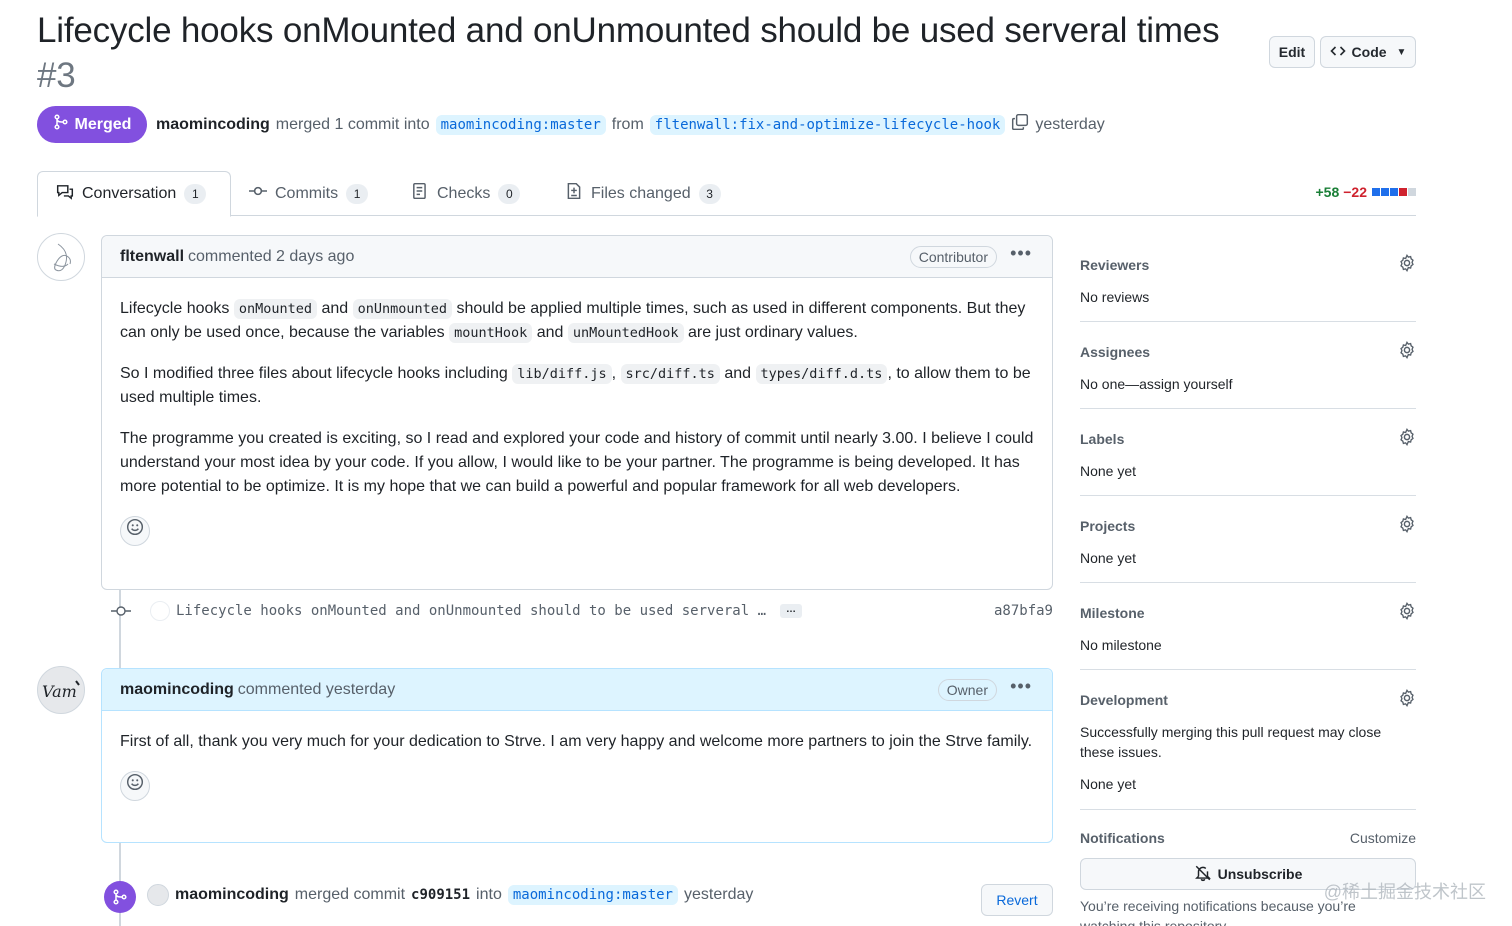 This screenshot has height=926, width=1512. What do you see at coordinates (232, 895) in the screenshot?
I see `merge-author: maomincoding` at bounding box center [232, 895].